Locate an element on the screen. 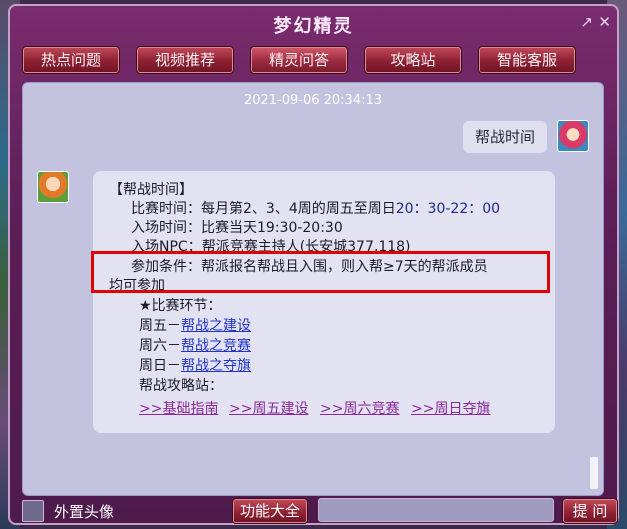 Image resolution: width=627 pixels, height=529 pixels. guide-link-friday: >>周五建设 is located at coordinates (268, 408).